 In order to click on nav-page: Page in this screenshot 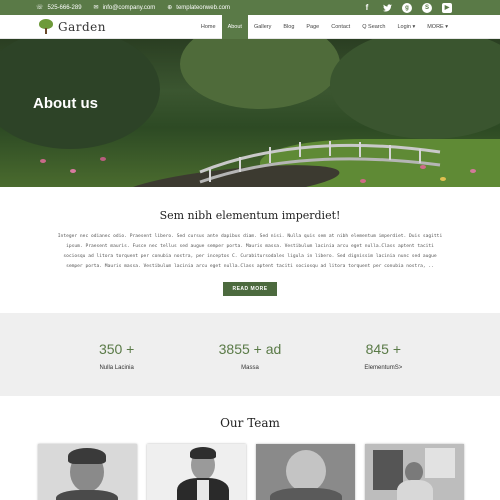, I will do `click(312, 27)`.